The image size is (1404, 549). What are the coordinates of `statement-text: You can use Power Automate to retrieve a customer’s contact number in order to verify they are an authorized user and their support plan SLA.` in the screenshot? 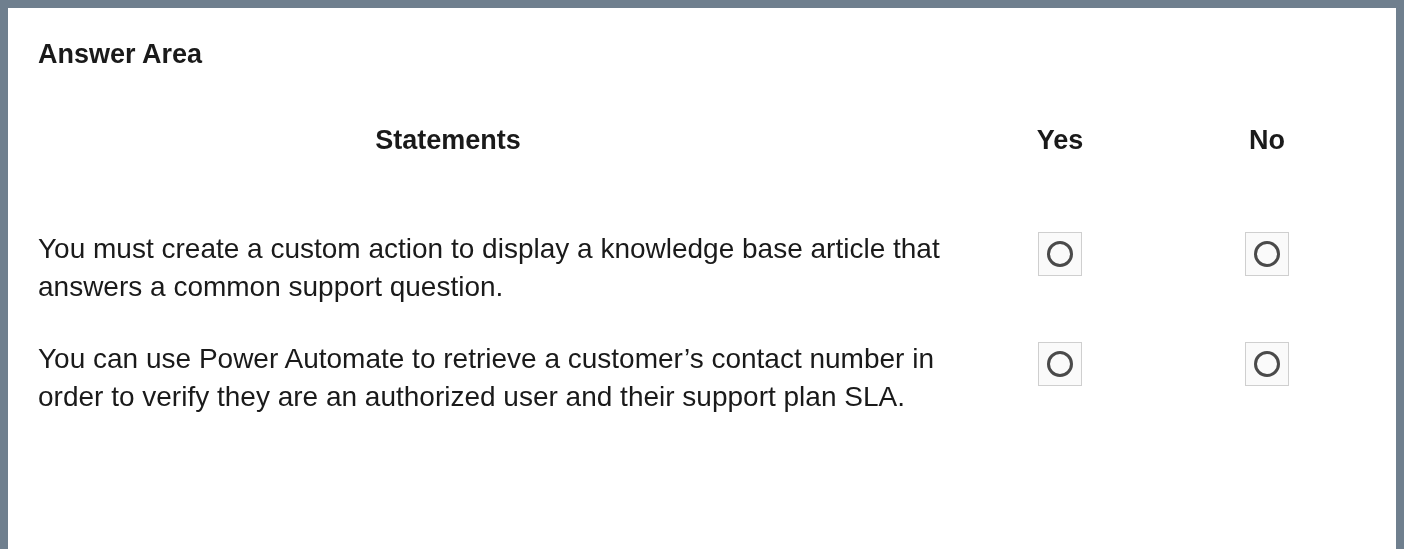 It's located at (486, 378).